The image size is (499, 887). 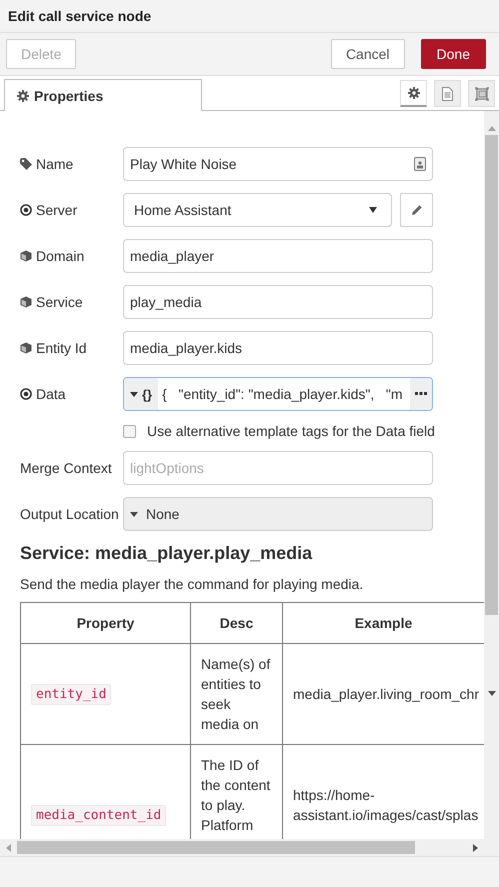 I want to click on text-field: media_player.kids, so click(x=278, y=348).